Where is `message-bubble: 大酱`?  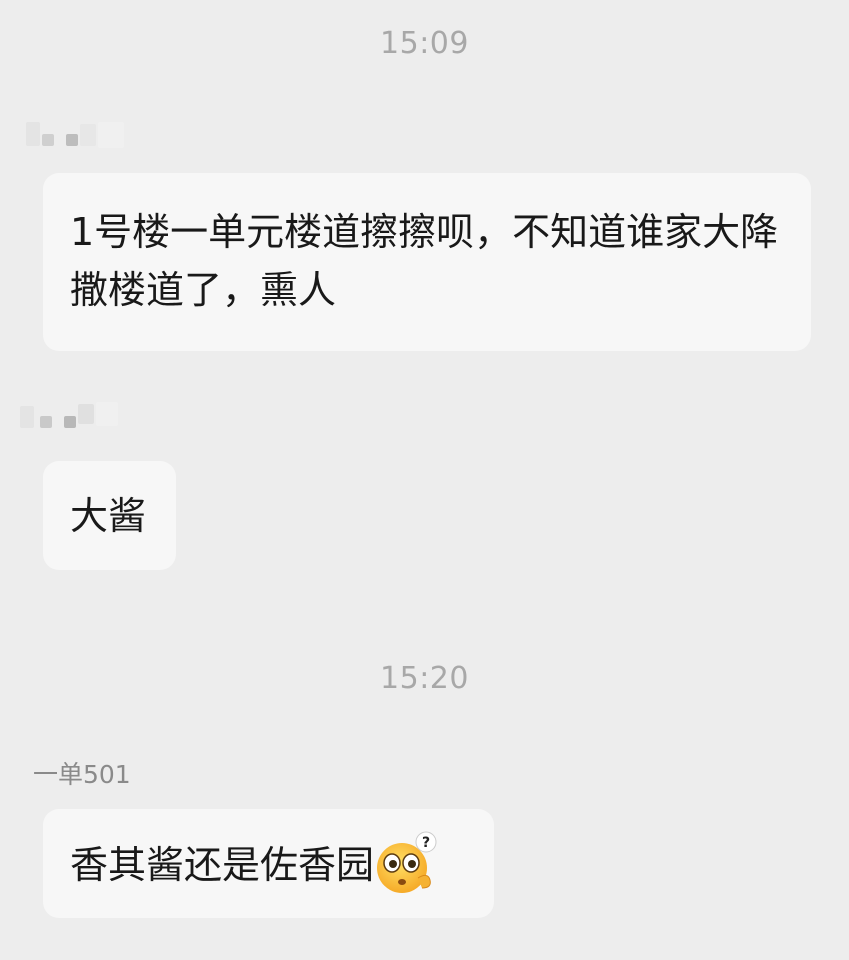 message-bubble: 大酱 is located at coordinates (109, 515).